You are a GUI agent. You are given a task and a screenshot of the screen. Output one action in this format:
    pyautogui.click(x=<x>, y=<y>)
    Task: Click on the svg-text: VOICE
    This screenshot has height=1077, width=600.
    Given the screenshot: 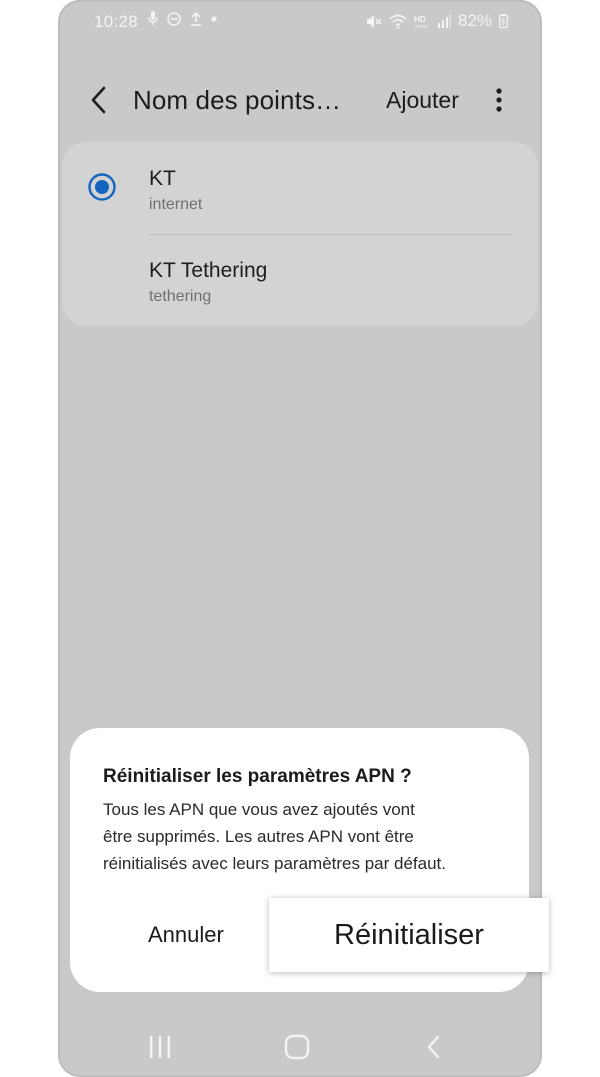 What is the action you would take?
    pyautogui.click(x=421, y=26)
    